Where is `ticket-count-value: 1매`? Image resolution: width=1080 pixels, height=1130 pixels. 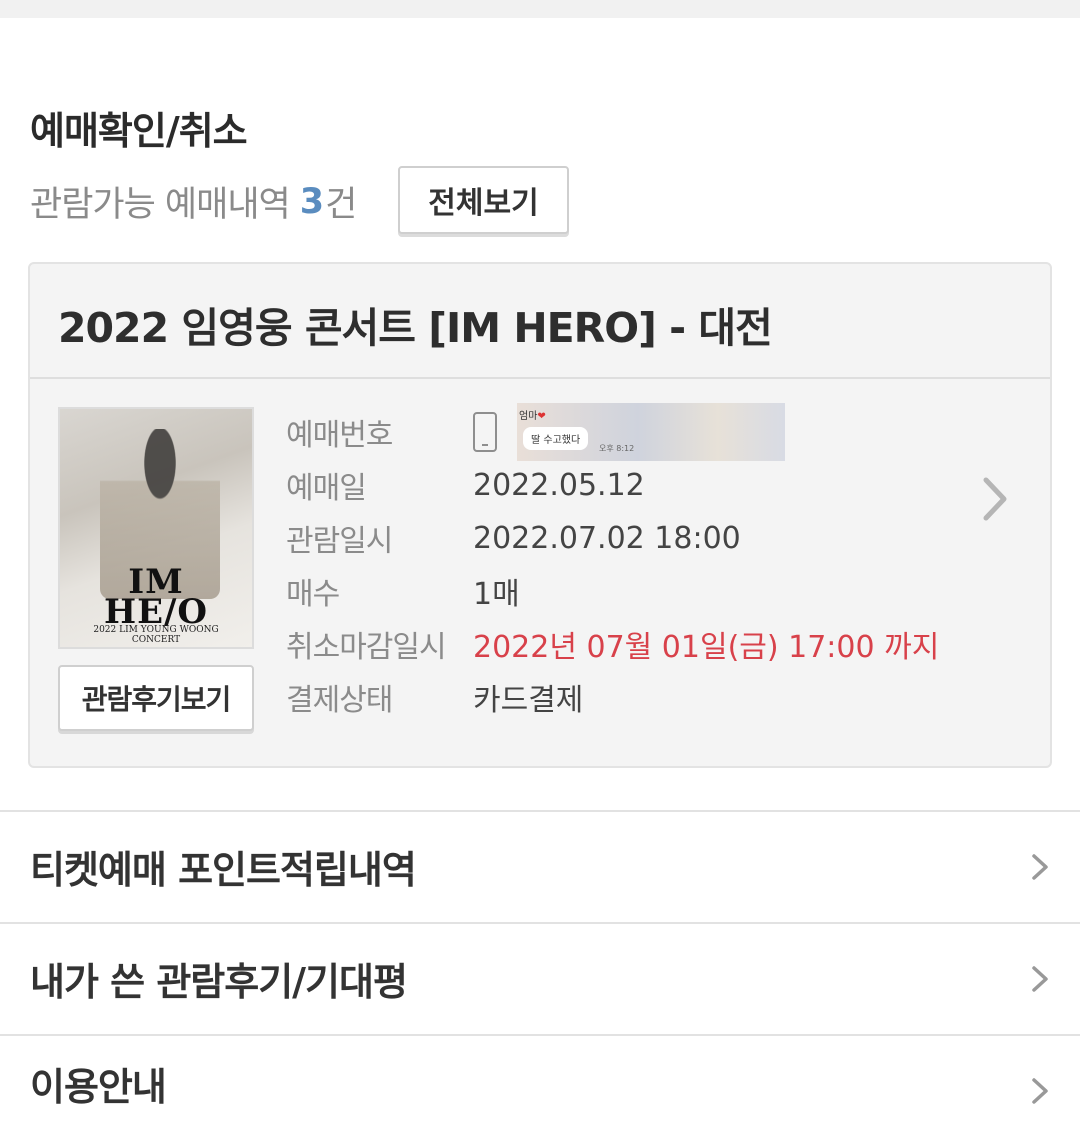
ticket-count-value: 1매 is located at coordinates (496, 594).